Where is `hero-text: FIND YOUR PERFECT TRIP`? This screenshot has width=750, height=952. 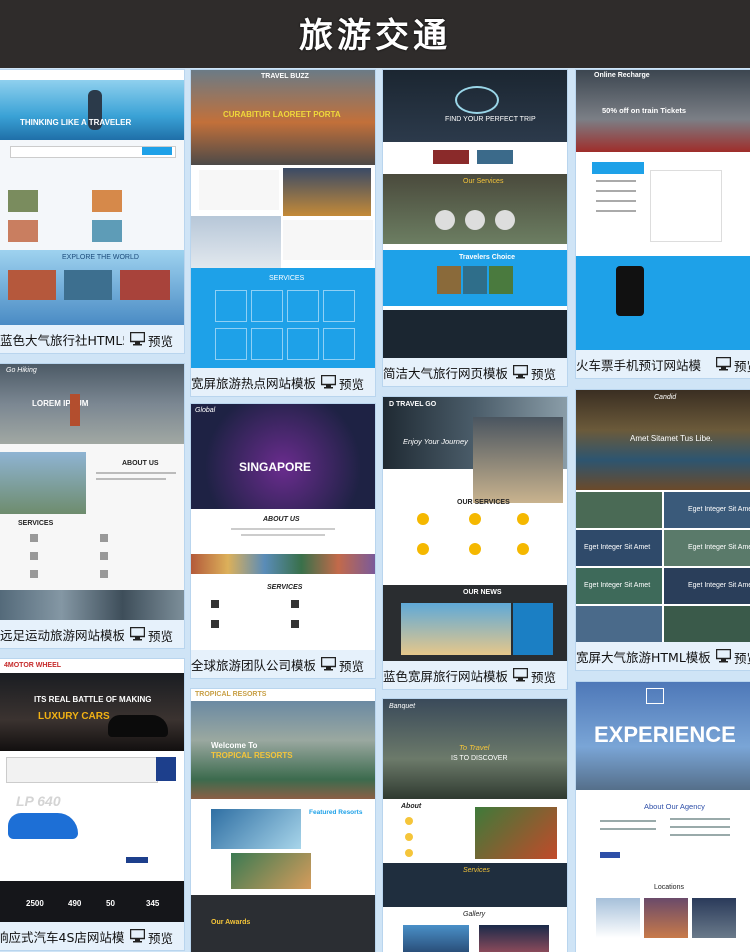 hero-text: FIND YOUR PERFECT TRIP is located at coordinates (490, 119).